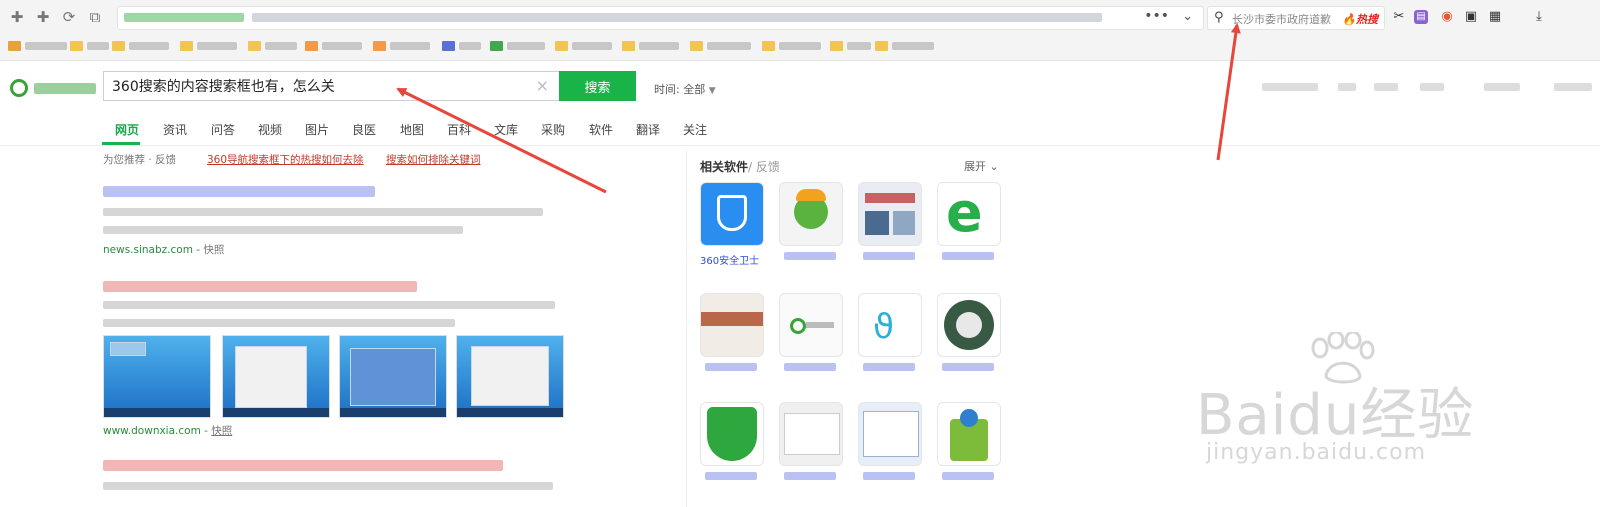 Image resolution: width=1600 pixels, height=507 pixels. What do you see at coordinates (1471, 17) in the screenshot?
I see `screen-icon: ▣` at bounding box center [1471, 17].